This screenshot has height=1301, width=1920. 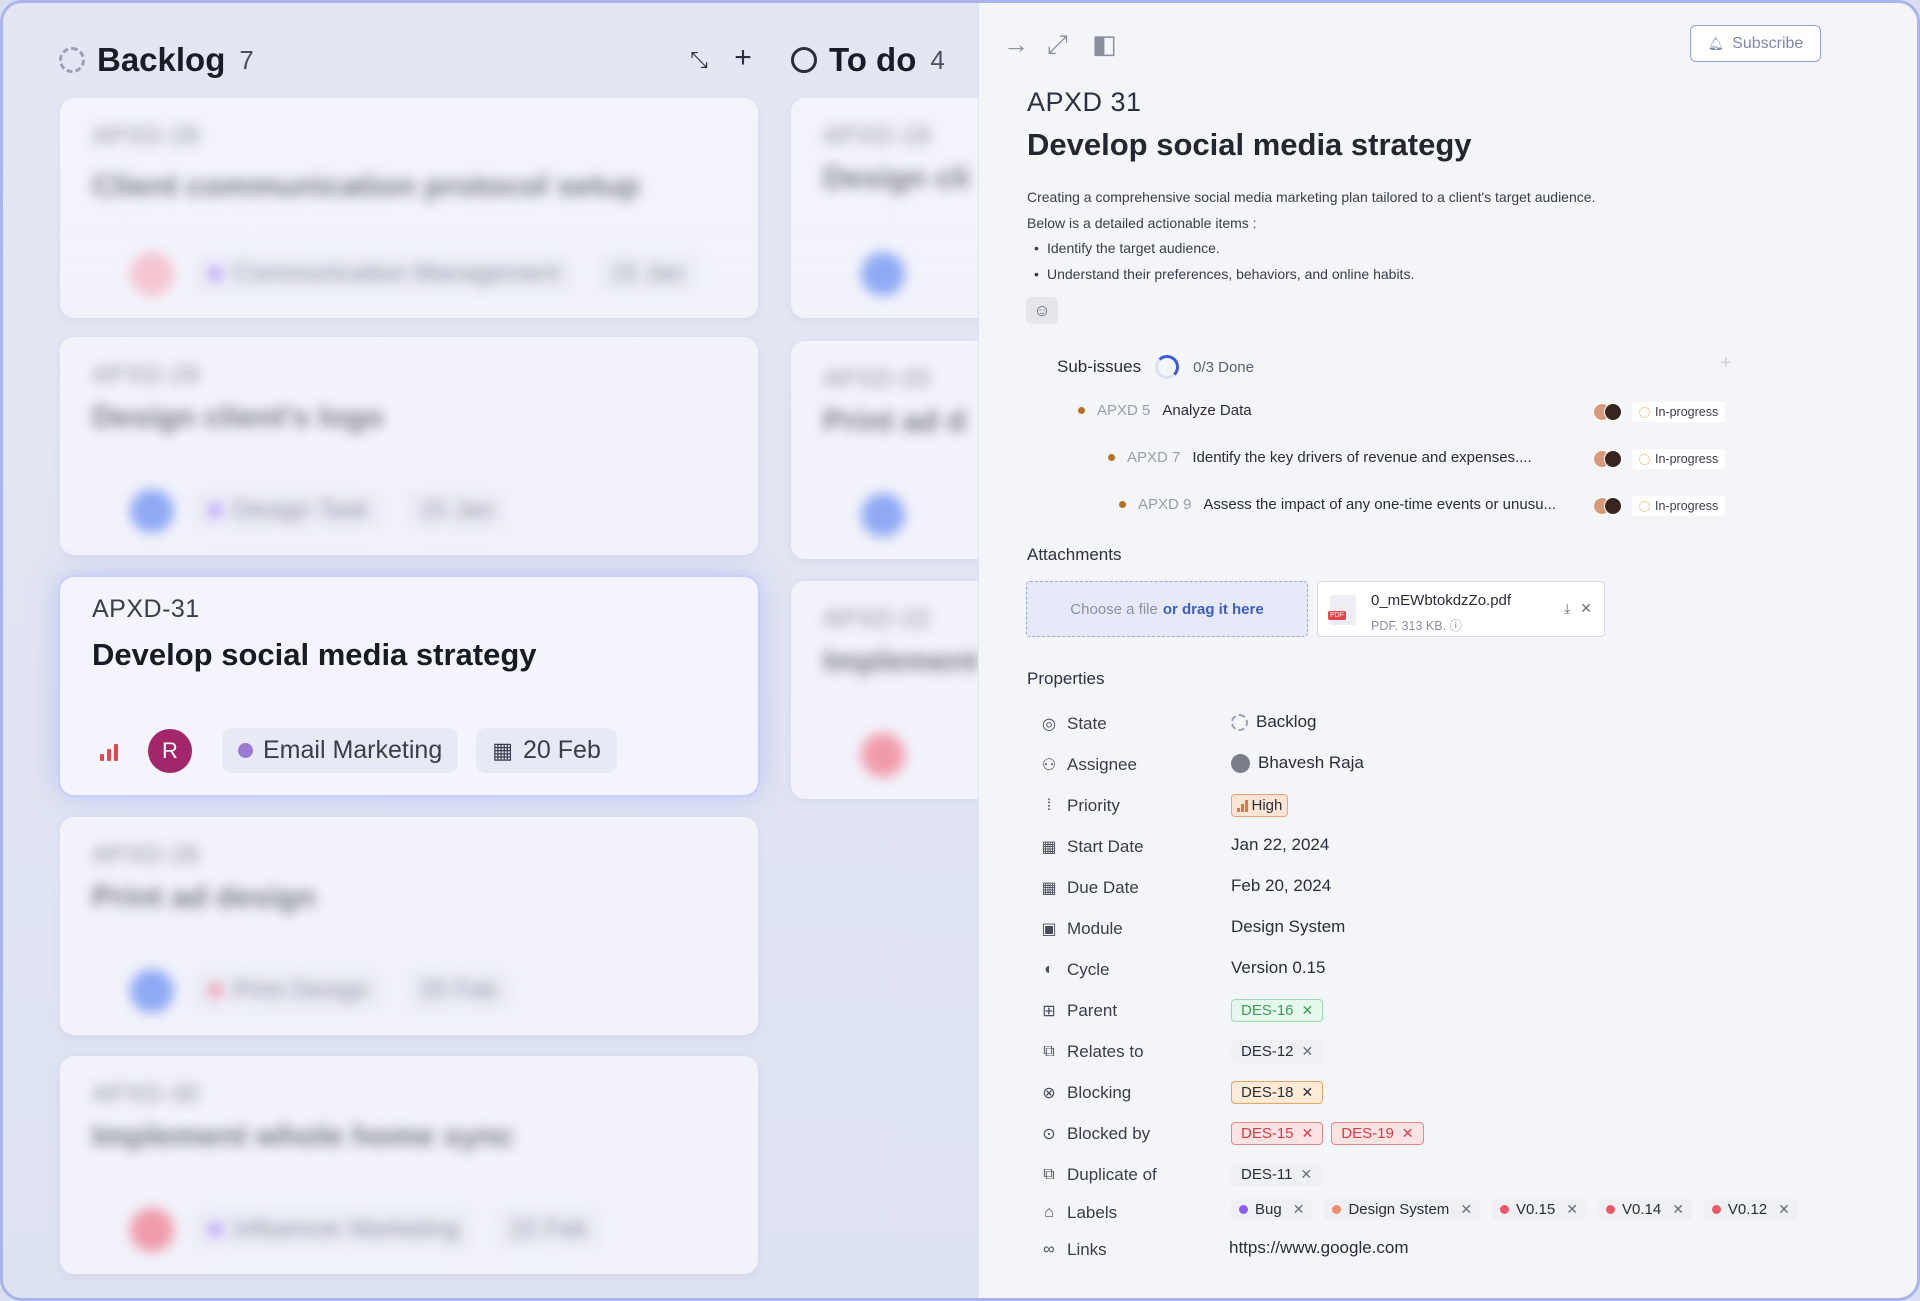 What do you see at coordinates (1469, 1136) in the screenshot?
I see `property-blocked-by: ⊙ Blocked by DES-15 ✕ DES-19 ✕` at bounding box center [1469, 1136].